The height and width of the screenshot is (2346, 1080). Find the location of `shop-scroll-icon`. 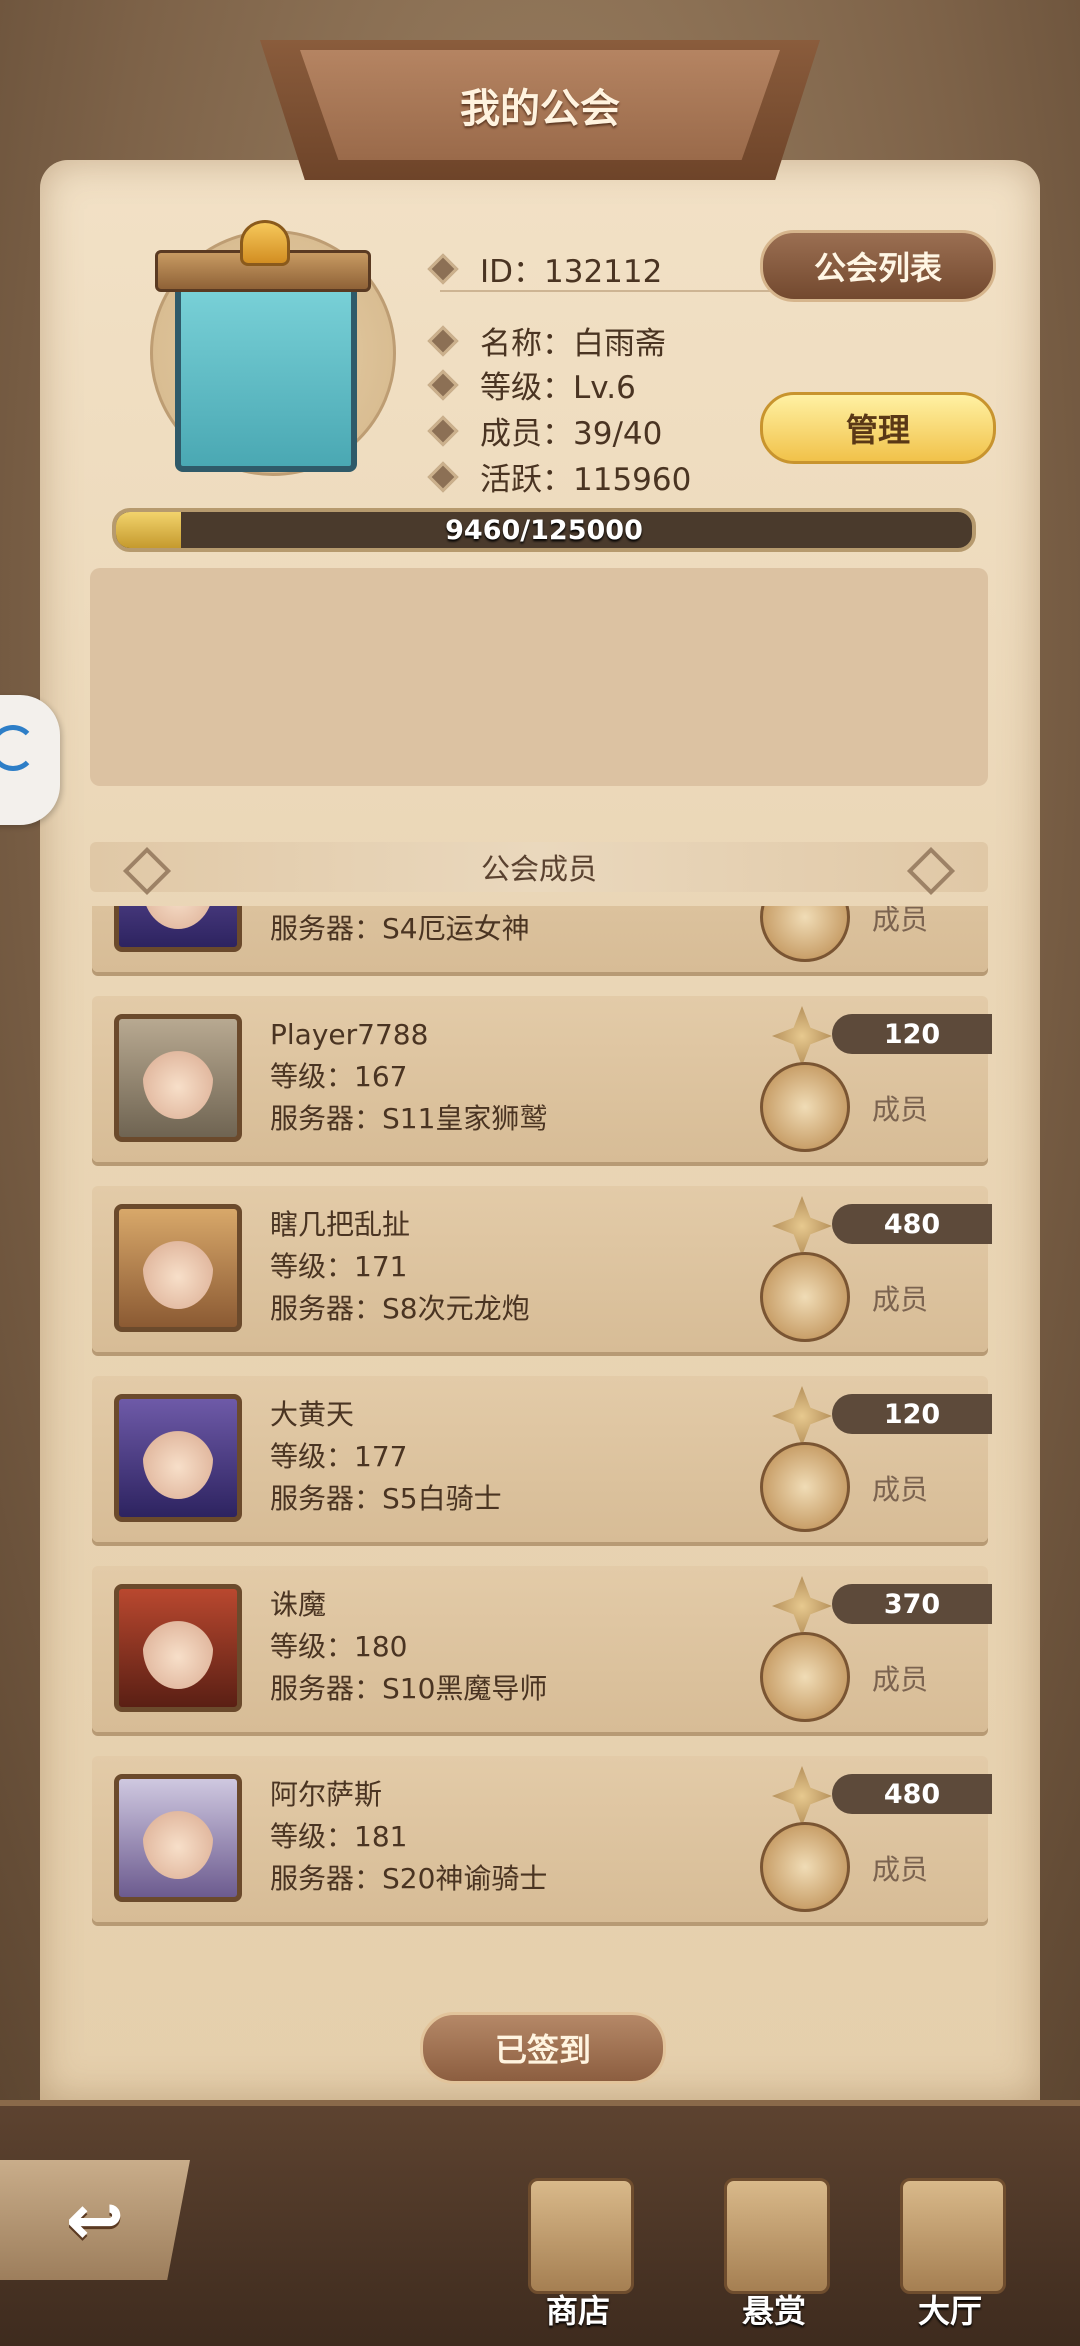

shop-scroll-icon is located at coordinates (581, 2236).